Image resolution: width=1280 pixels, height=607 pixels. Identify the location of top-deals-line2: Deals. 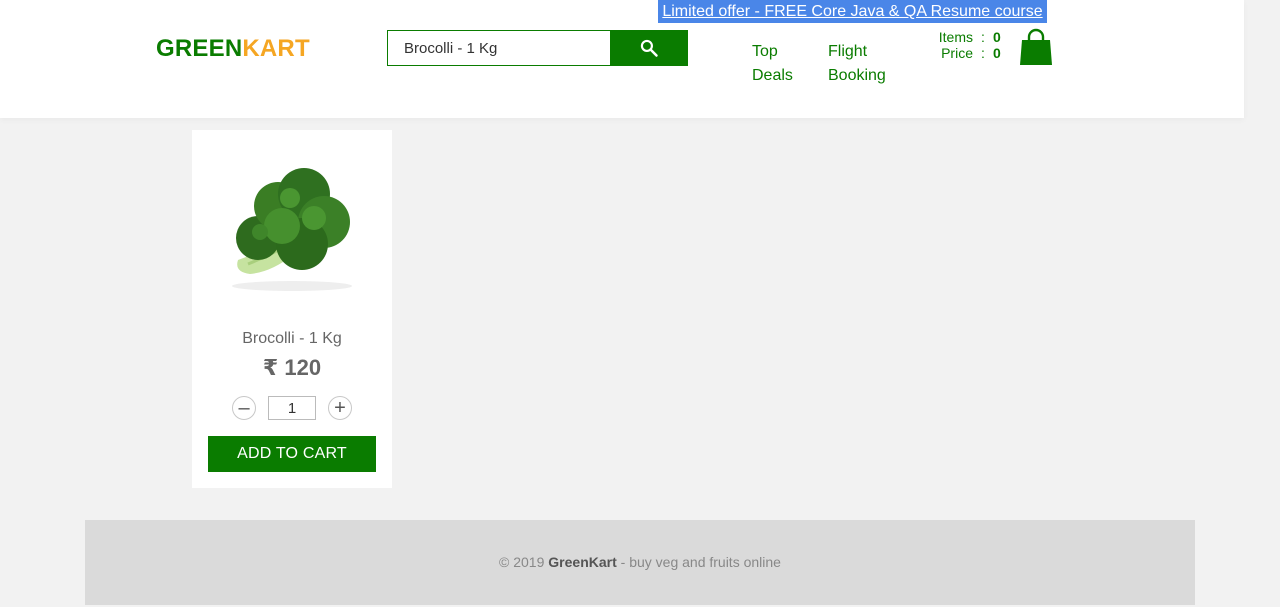
(772, 75).